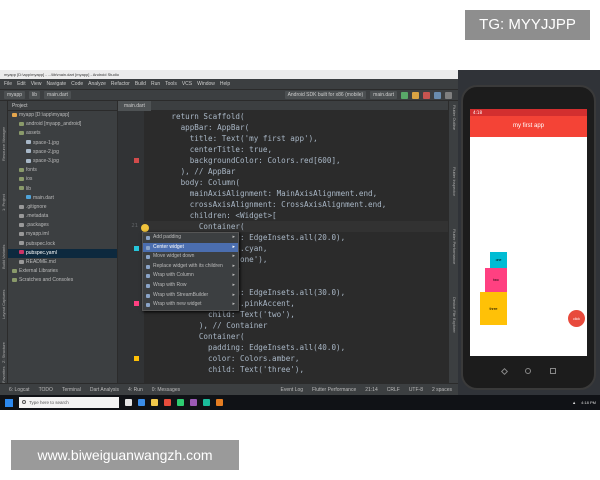 The width and height of the screenshot is (600, 480). Describe the element at coordinates (190, 296) in the screenshot. I see `intention-item: Wrap with StreamBuilder ▸` at that location.